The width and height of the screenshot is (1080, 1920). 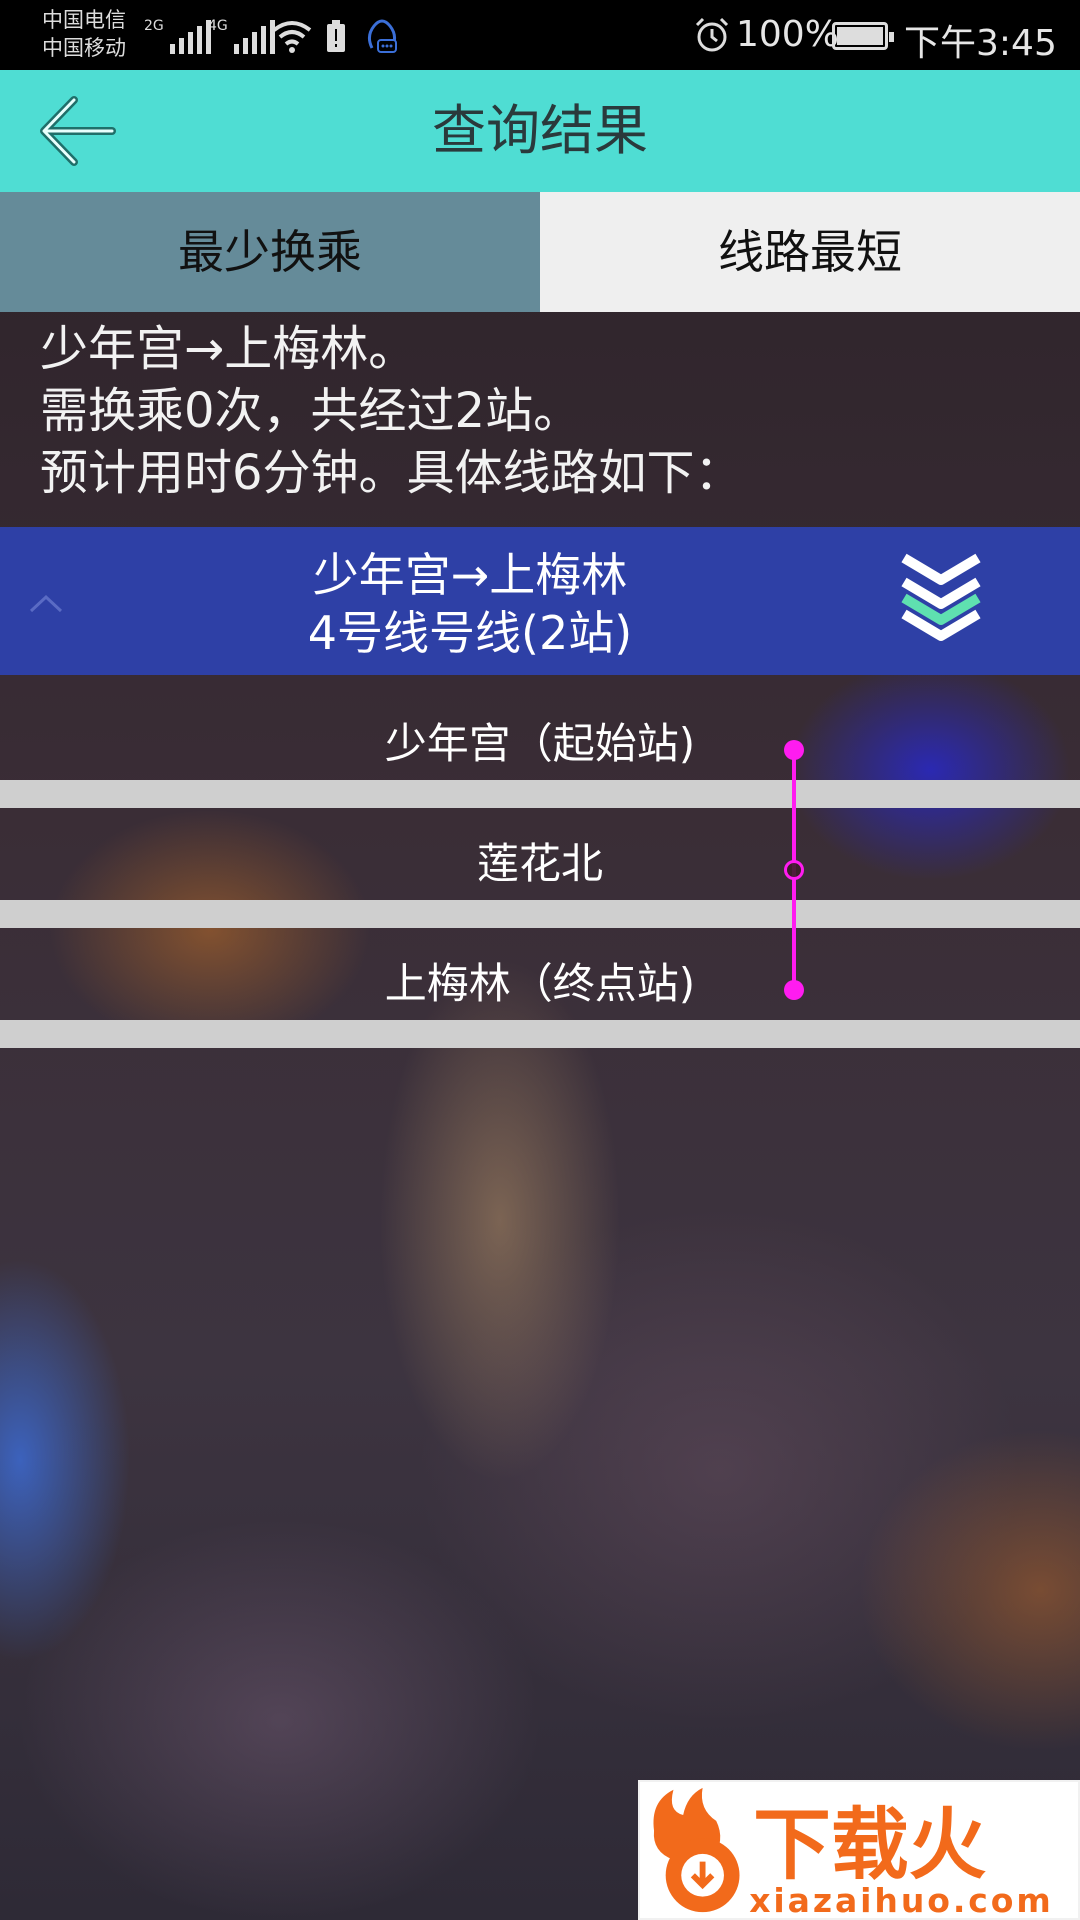 What do you see at coordinates (540, 983) in the screenshot?
I see `station-row: 上梅林（终点站)` at bounding box center [540, 983].